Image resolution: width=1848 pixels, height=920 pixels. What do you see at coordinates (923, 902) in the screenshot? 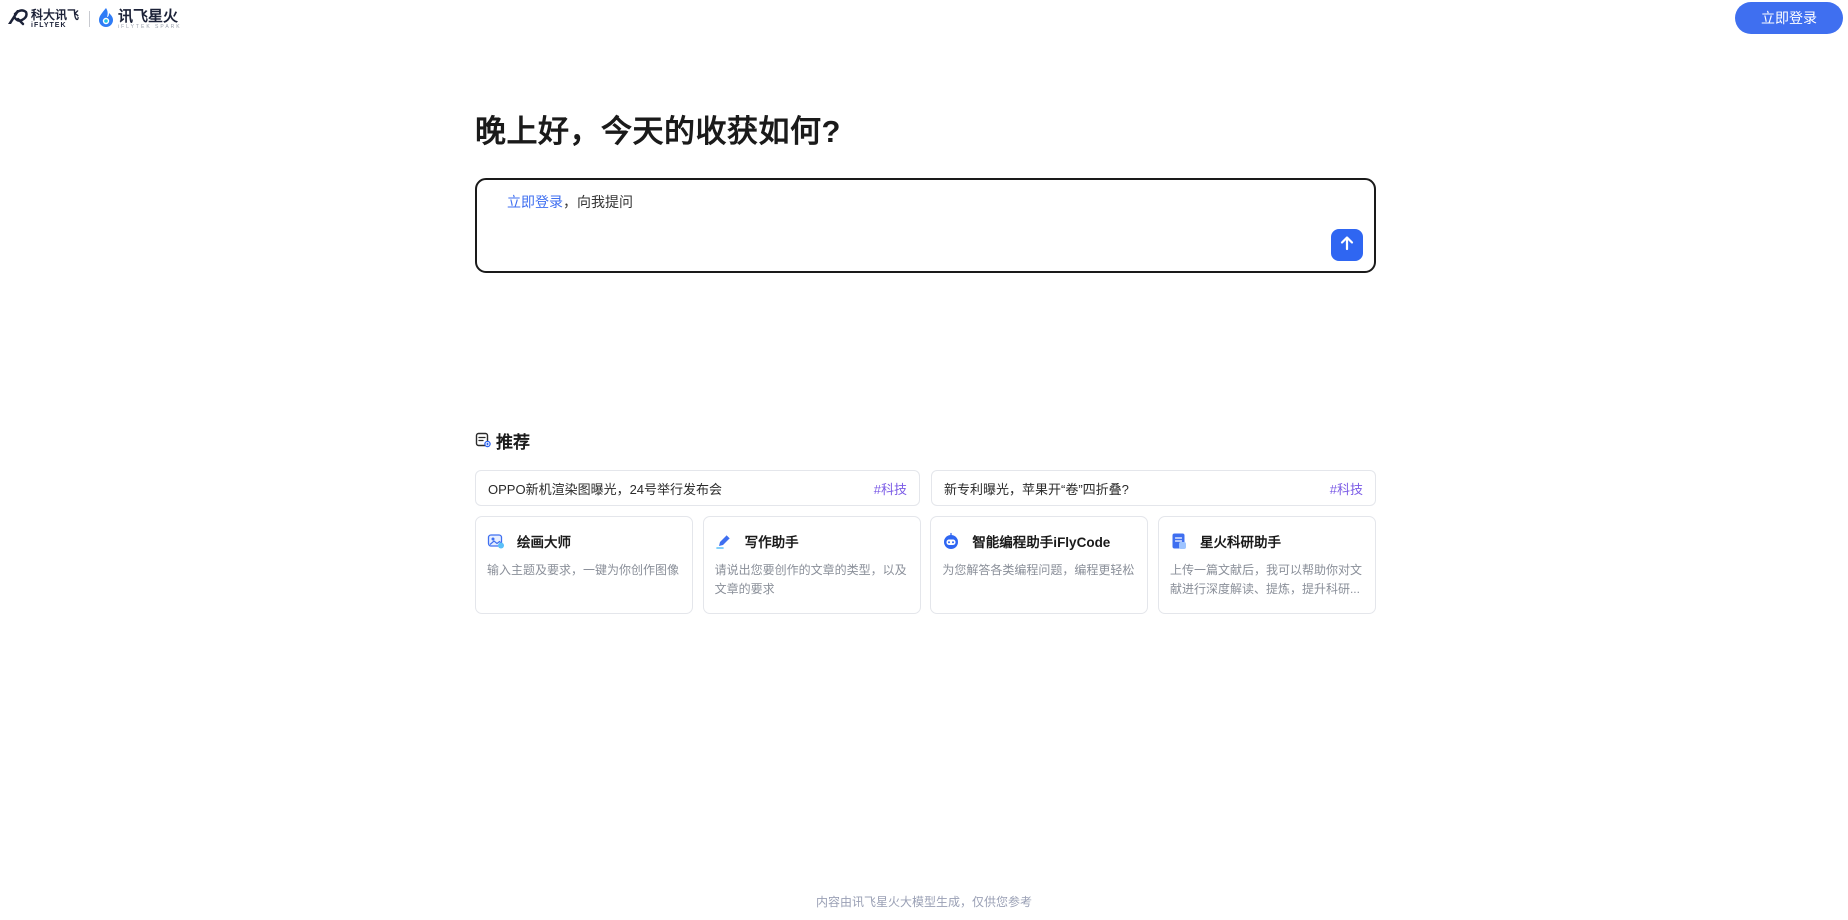
I see `footer-disclaimer: 内容由讯飞星火大模型生成，仅供您参考` at bounding box center [923, 902].